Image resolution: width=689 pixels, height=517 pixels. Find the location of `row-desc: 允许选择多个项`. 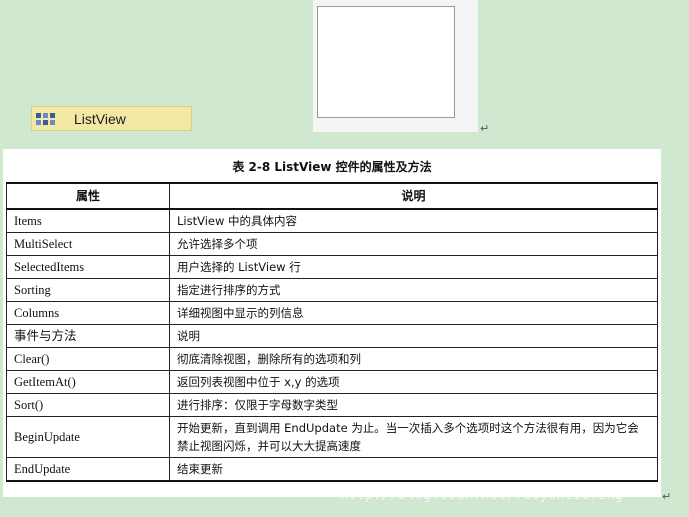

row-desc: 允许选择多个项 is located at coordinates (413, 244).